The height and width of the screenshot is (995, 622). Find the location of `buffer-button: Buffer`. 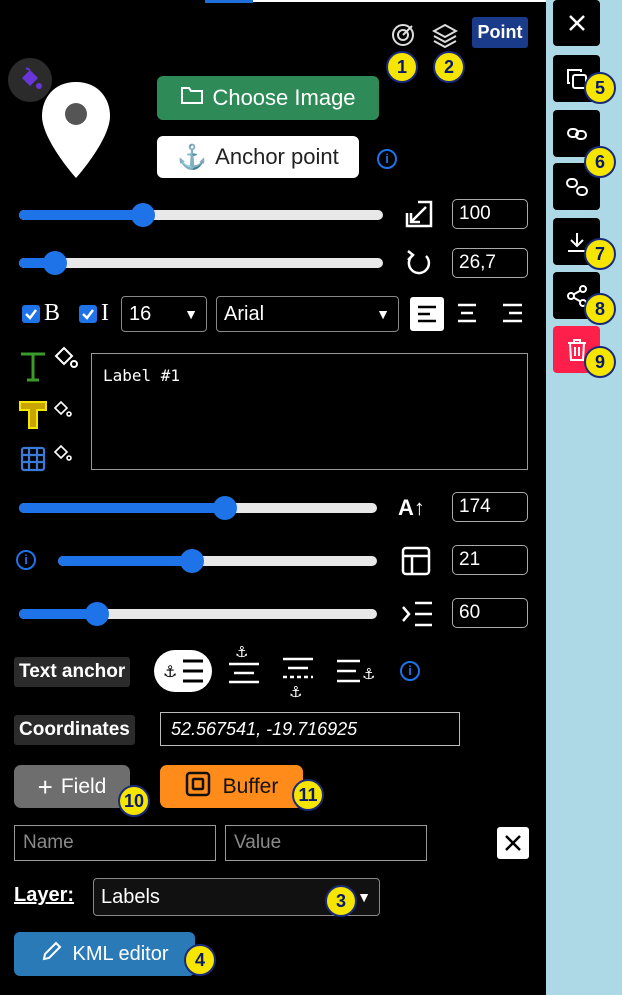

buffer-button: Buffer is located at coordinates (231, 786).